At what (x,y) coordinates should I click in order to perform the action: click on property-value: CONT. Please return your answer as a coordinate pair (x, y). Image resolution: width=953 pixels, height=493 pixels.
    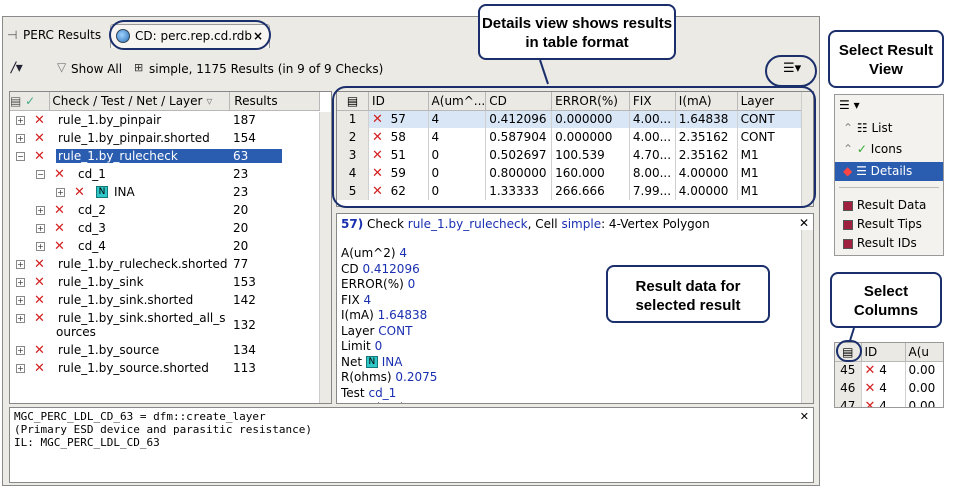
    Looking at the image, I should click on (395, 331).